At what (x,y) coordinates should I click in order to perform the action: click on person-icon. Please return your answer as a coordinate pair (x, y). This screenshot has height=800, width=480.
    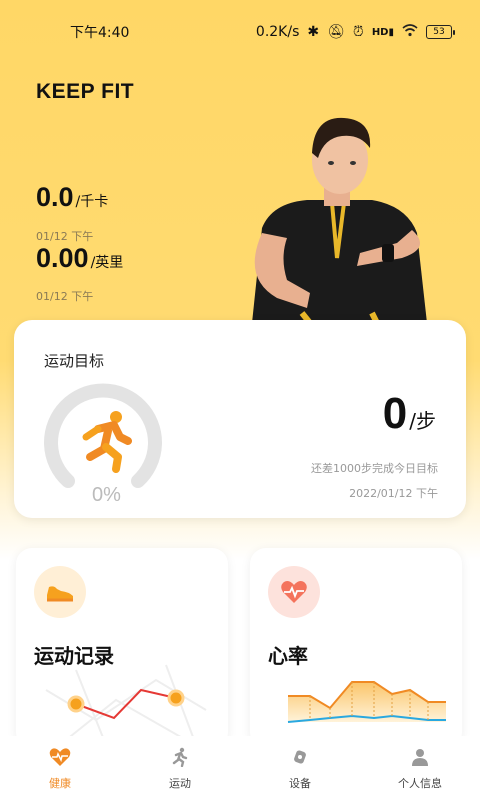
    Looking at the image, I should click on (420, 757).